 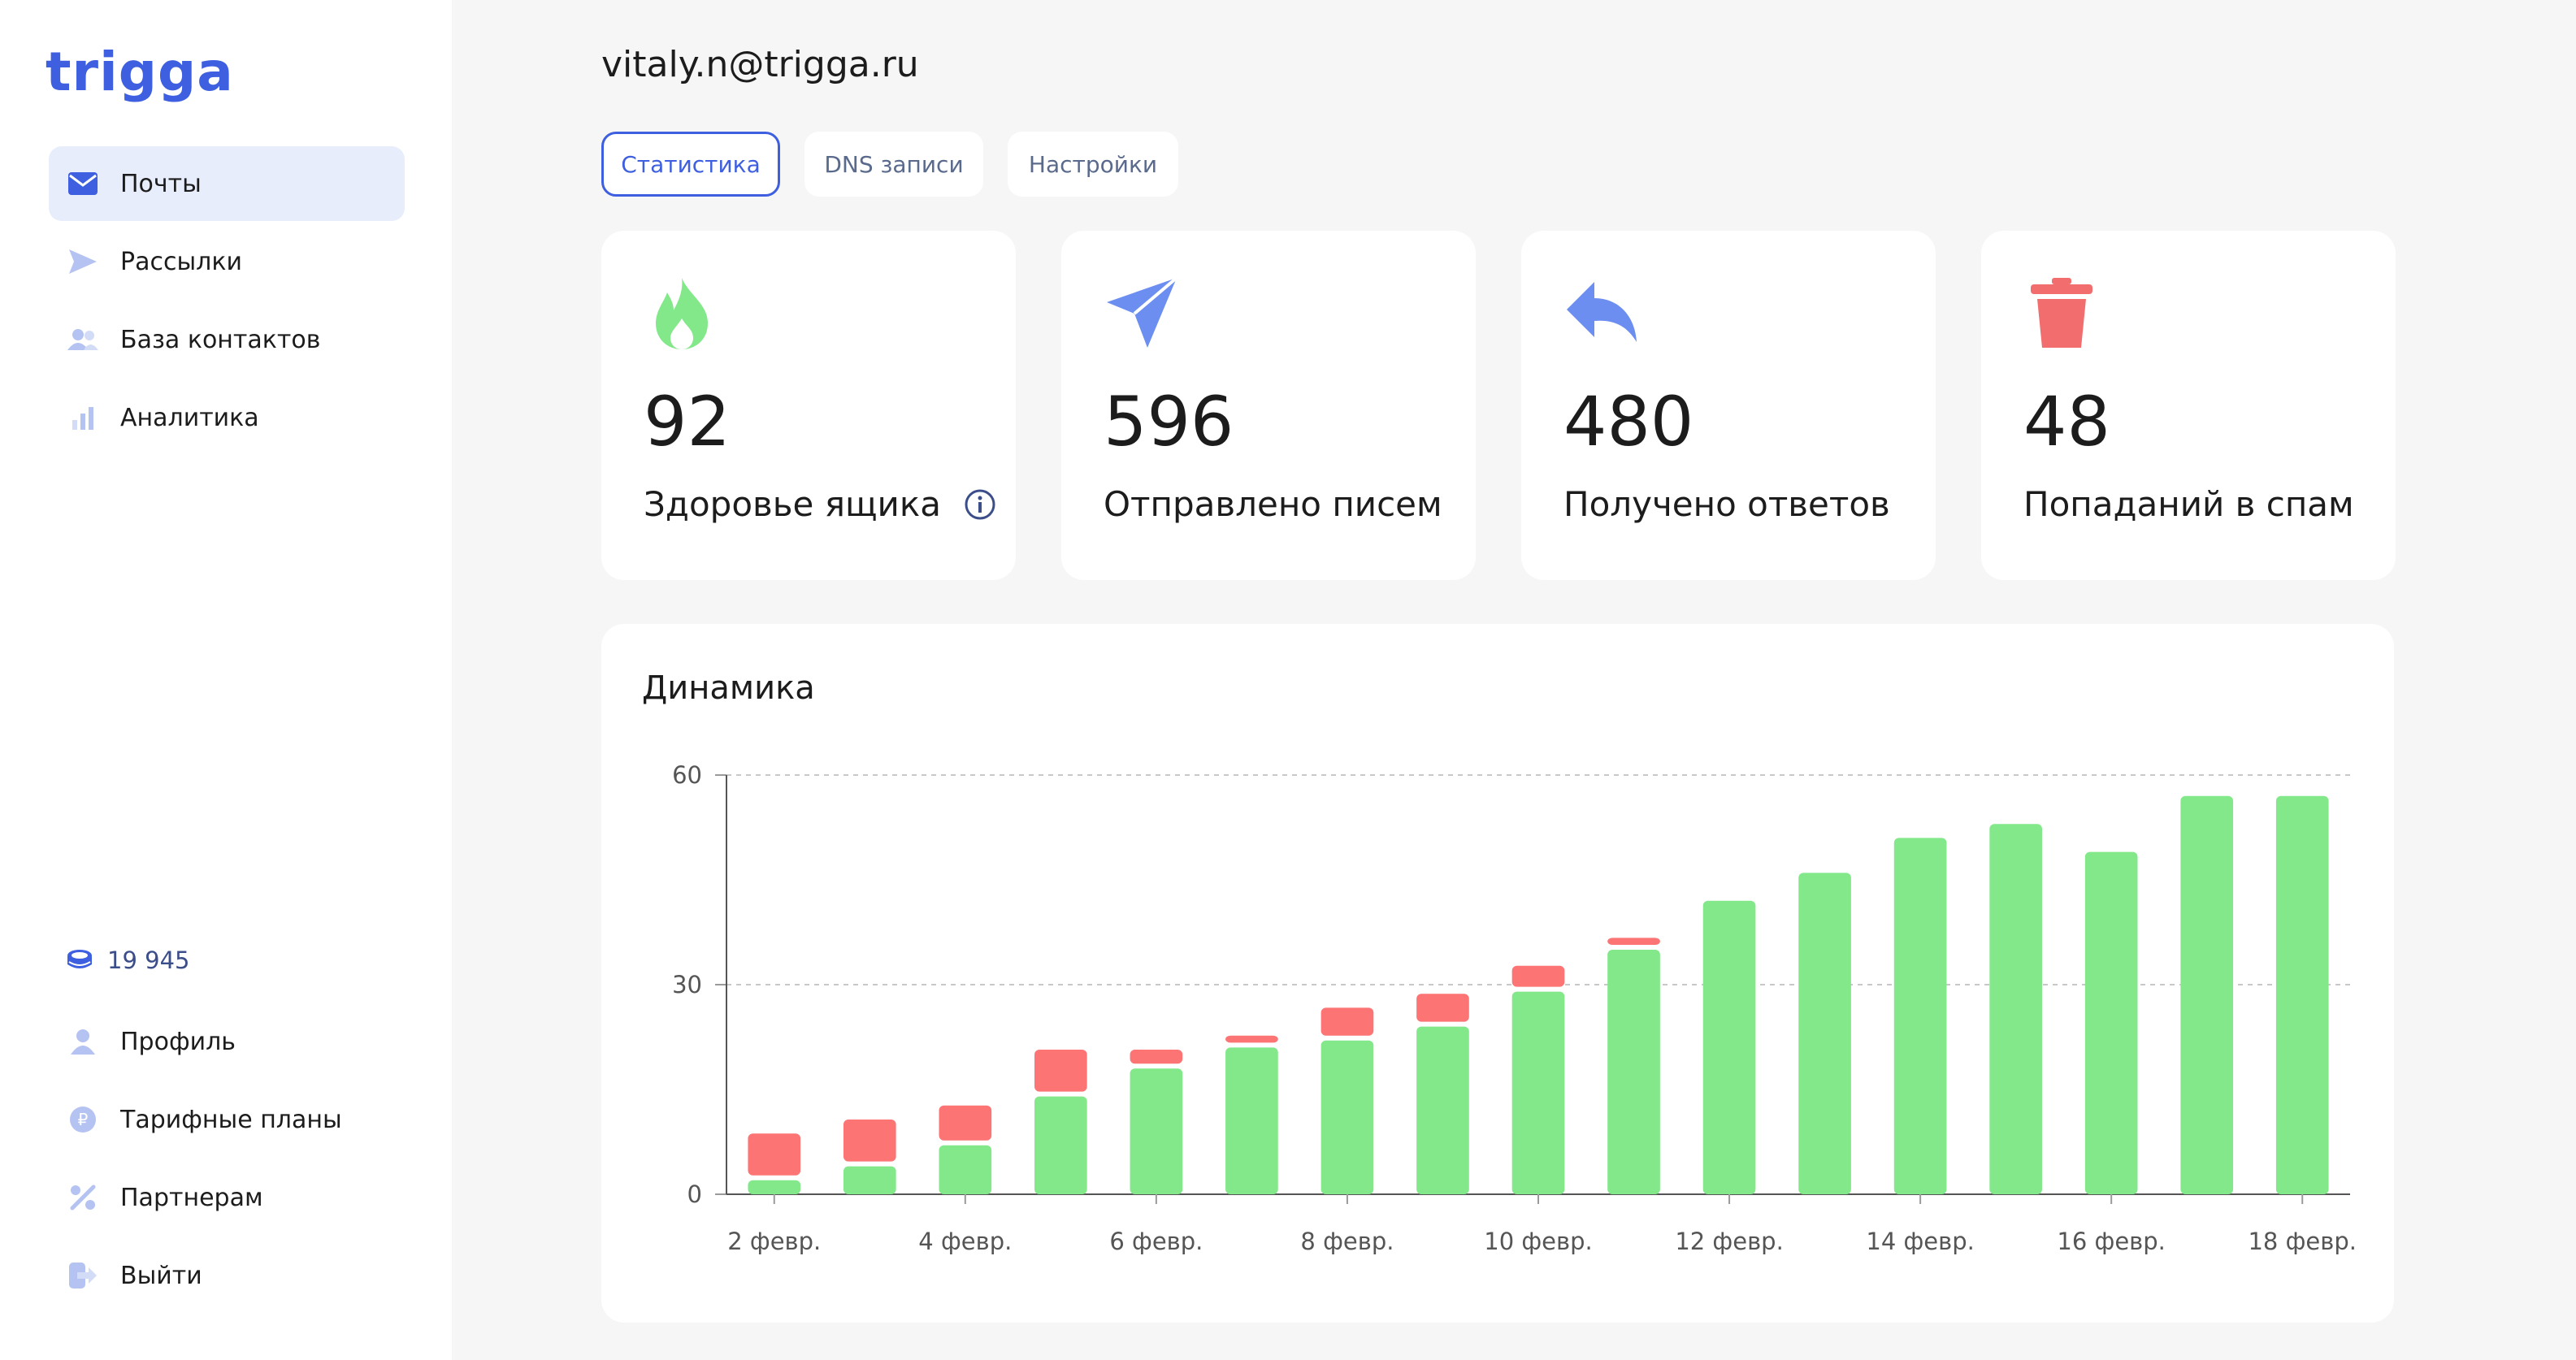 I want to click on mailbox-email: vitaly.n@trigga.ru, so click(x=760, y=64).